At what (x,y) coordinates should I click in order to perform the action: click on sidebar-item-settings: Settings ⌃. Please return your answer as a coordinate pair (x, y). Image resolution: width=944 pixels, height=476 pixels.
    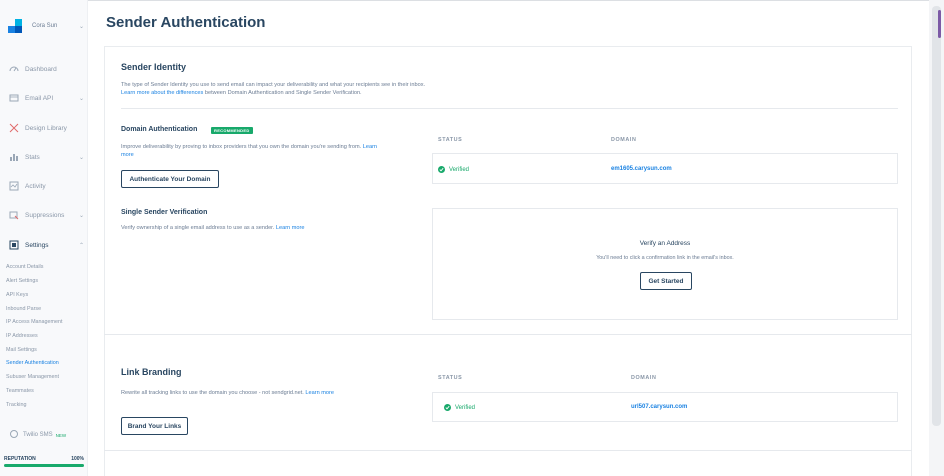
    Looking at the image, I should click on (46, 245).